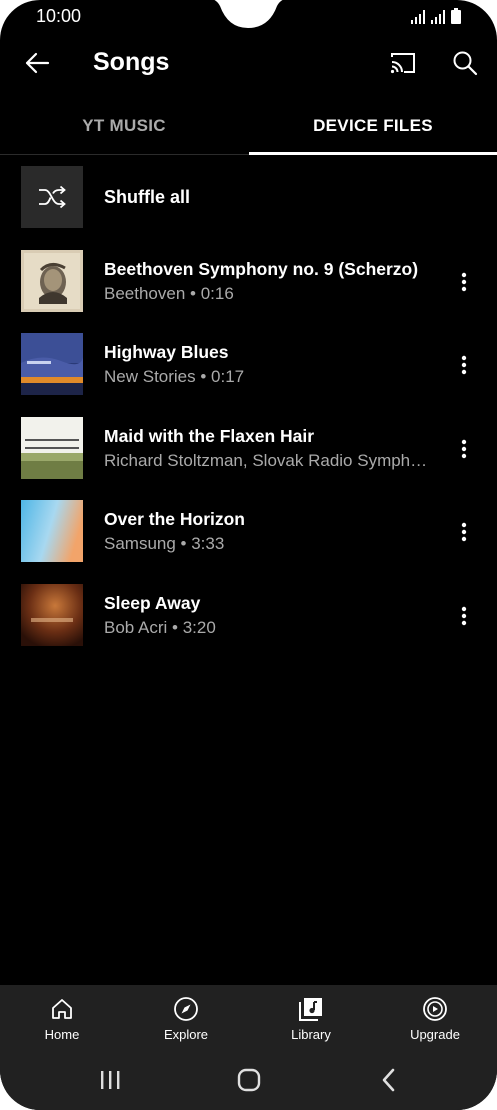  I want to click on tab-bar: YT MUSIC DEVICE FILES, so click(248, 126).